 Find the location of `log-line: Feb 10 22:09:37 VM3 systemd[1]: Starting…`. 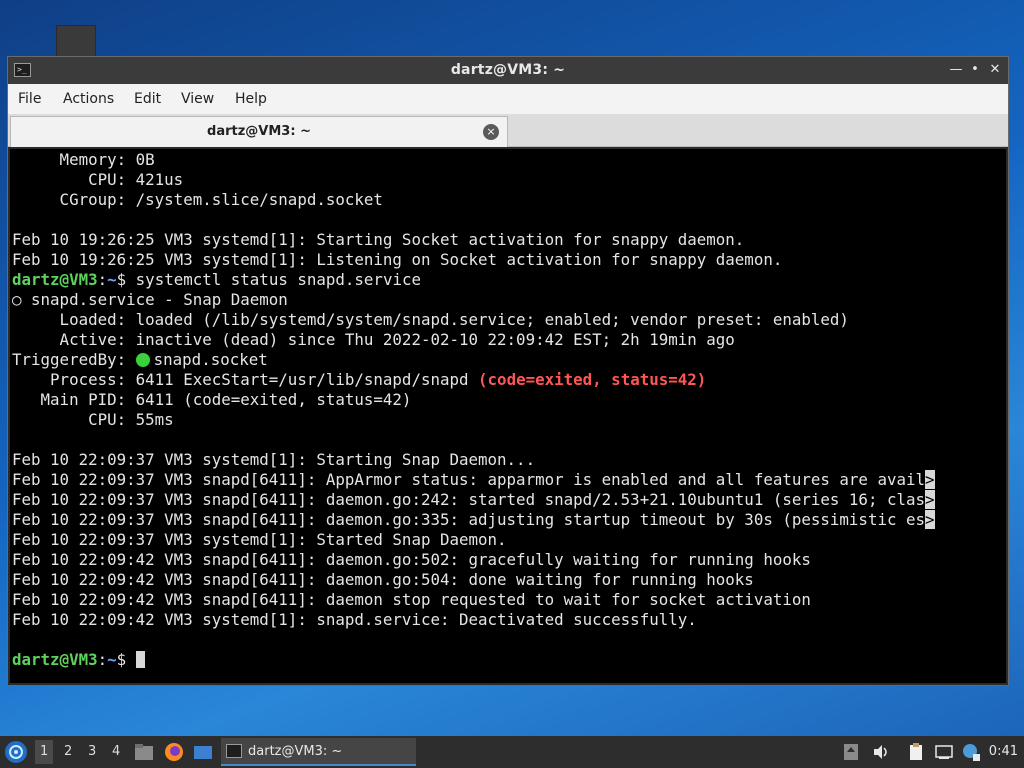

log-line: Feb 10 22:09:37 VM3 systemd[1]: Starting… is located at coordinates (274, 459).